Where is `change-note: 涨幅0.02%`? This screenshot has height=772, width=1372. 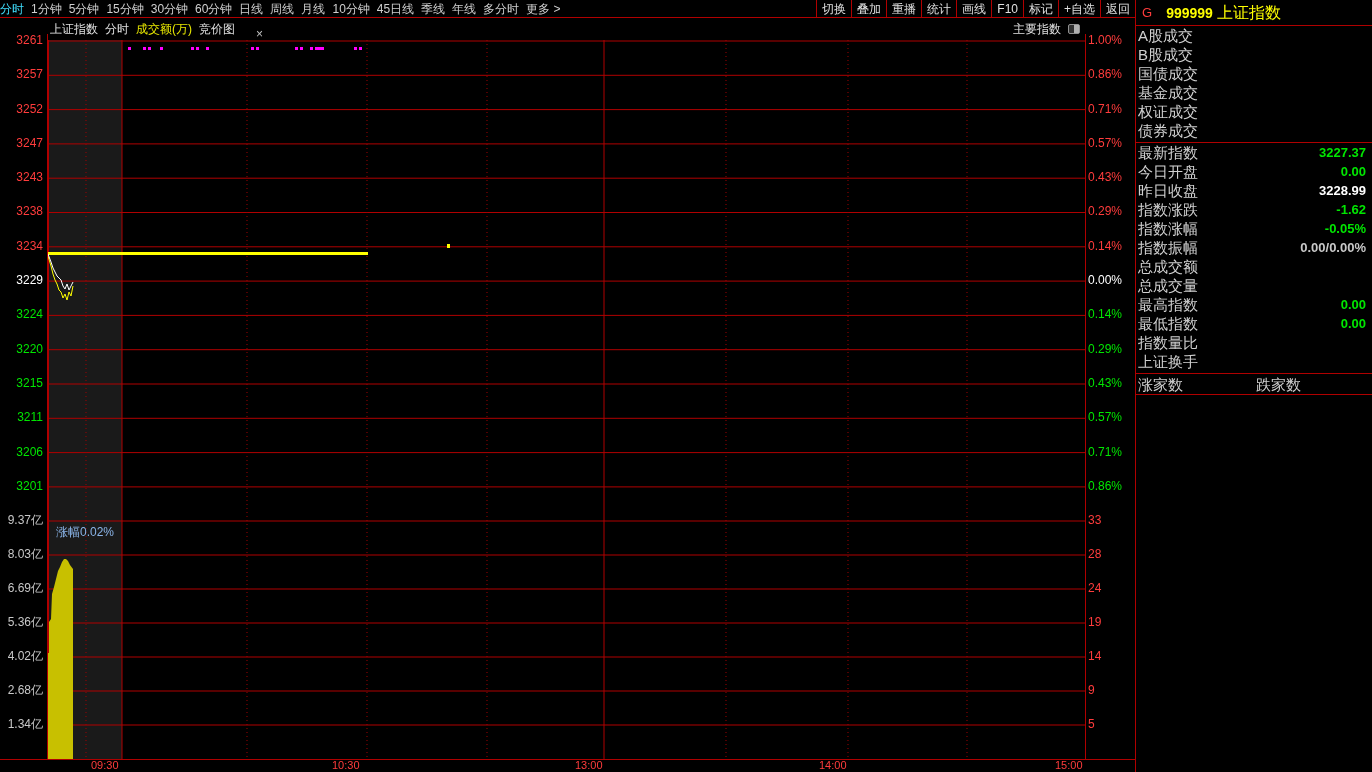
change-note: 涨幅0.02% is located at coordinates (85, 532).